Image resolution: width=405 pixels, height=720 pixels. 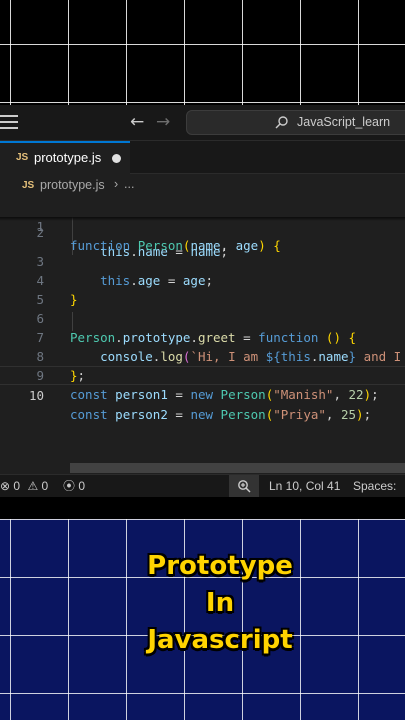 What do you see at coordinates (17, 486) in the screenshot?
I see `error-count: 0` at bounding box center [17, 486].